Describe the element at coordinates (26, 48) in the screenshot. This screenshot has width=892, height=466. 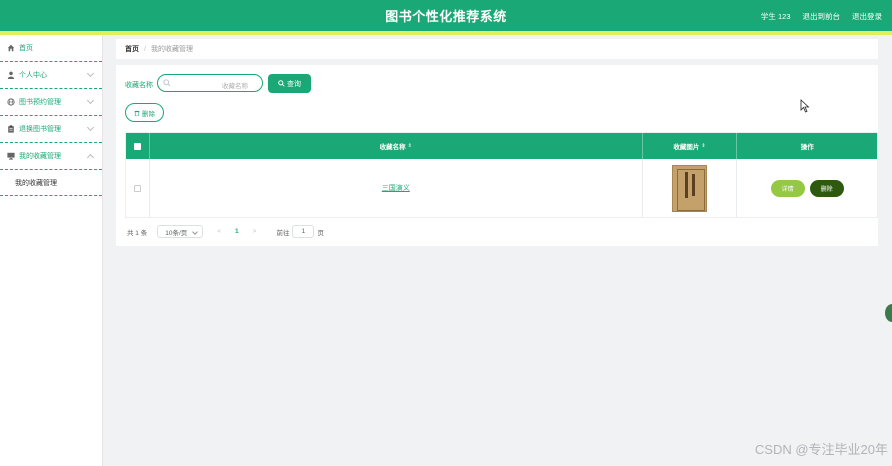
I see `sidebar-item-label: 首页` at that location.